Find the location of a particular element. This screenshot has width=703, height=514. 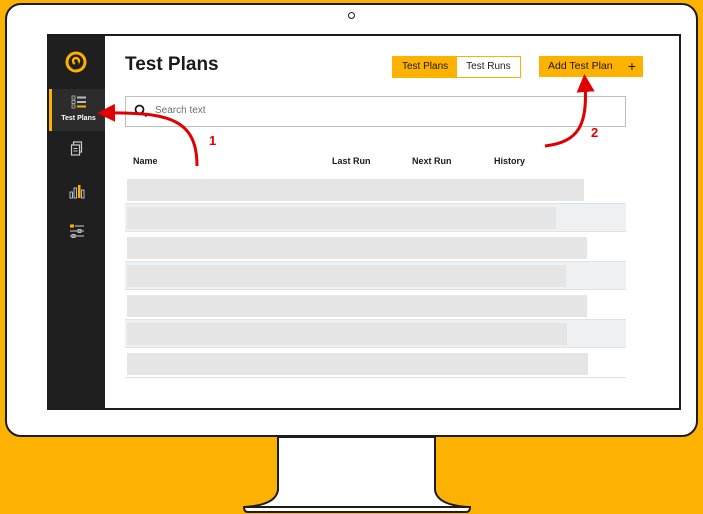

annotation-marker-1: 1 is located at coordinates (213, 140).